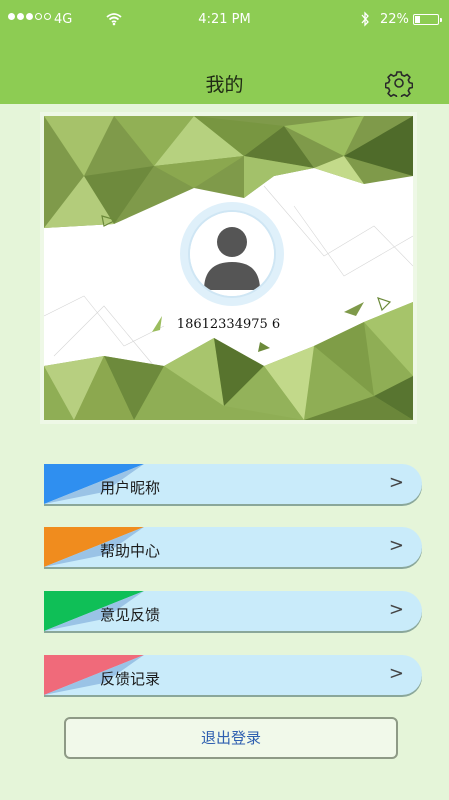 This screenshot has width=449, height=800. What do you see at coordinates (130, 551) in the screenshot?
I see `menu-item-label: 帮助中心` at bounding box center [130, 551].